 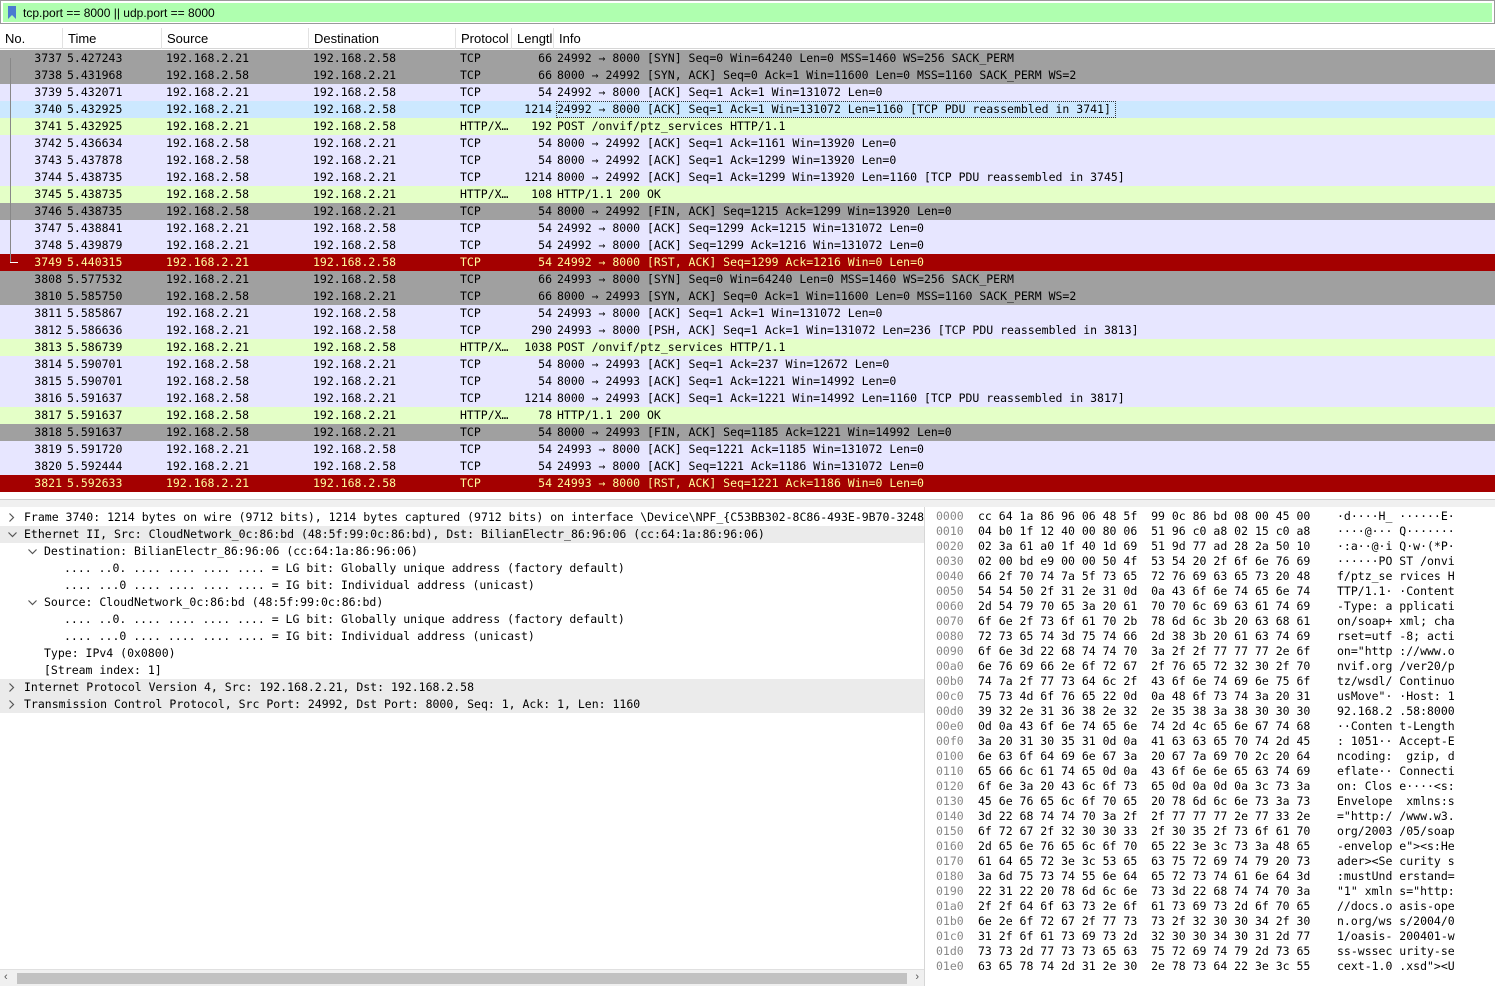 I want to click on column-header-time: Time, so click(x=112, y=38).